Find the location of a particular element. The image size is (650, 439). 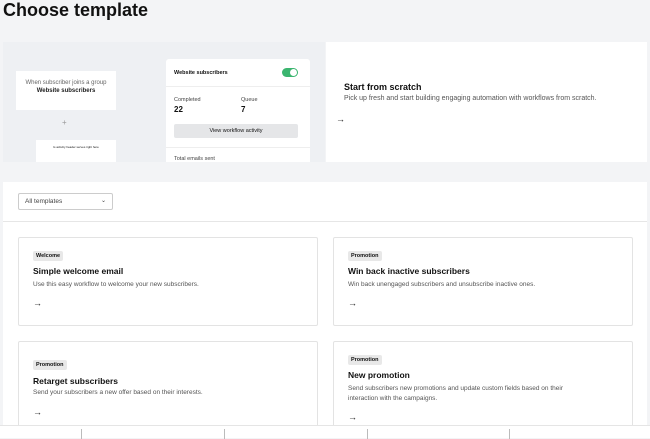

completed-label: Completed is located at coordinates (187, 100).